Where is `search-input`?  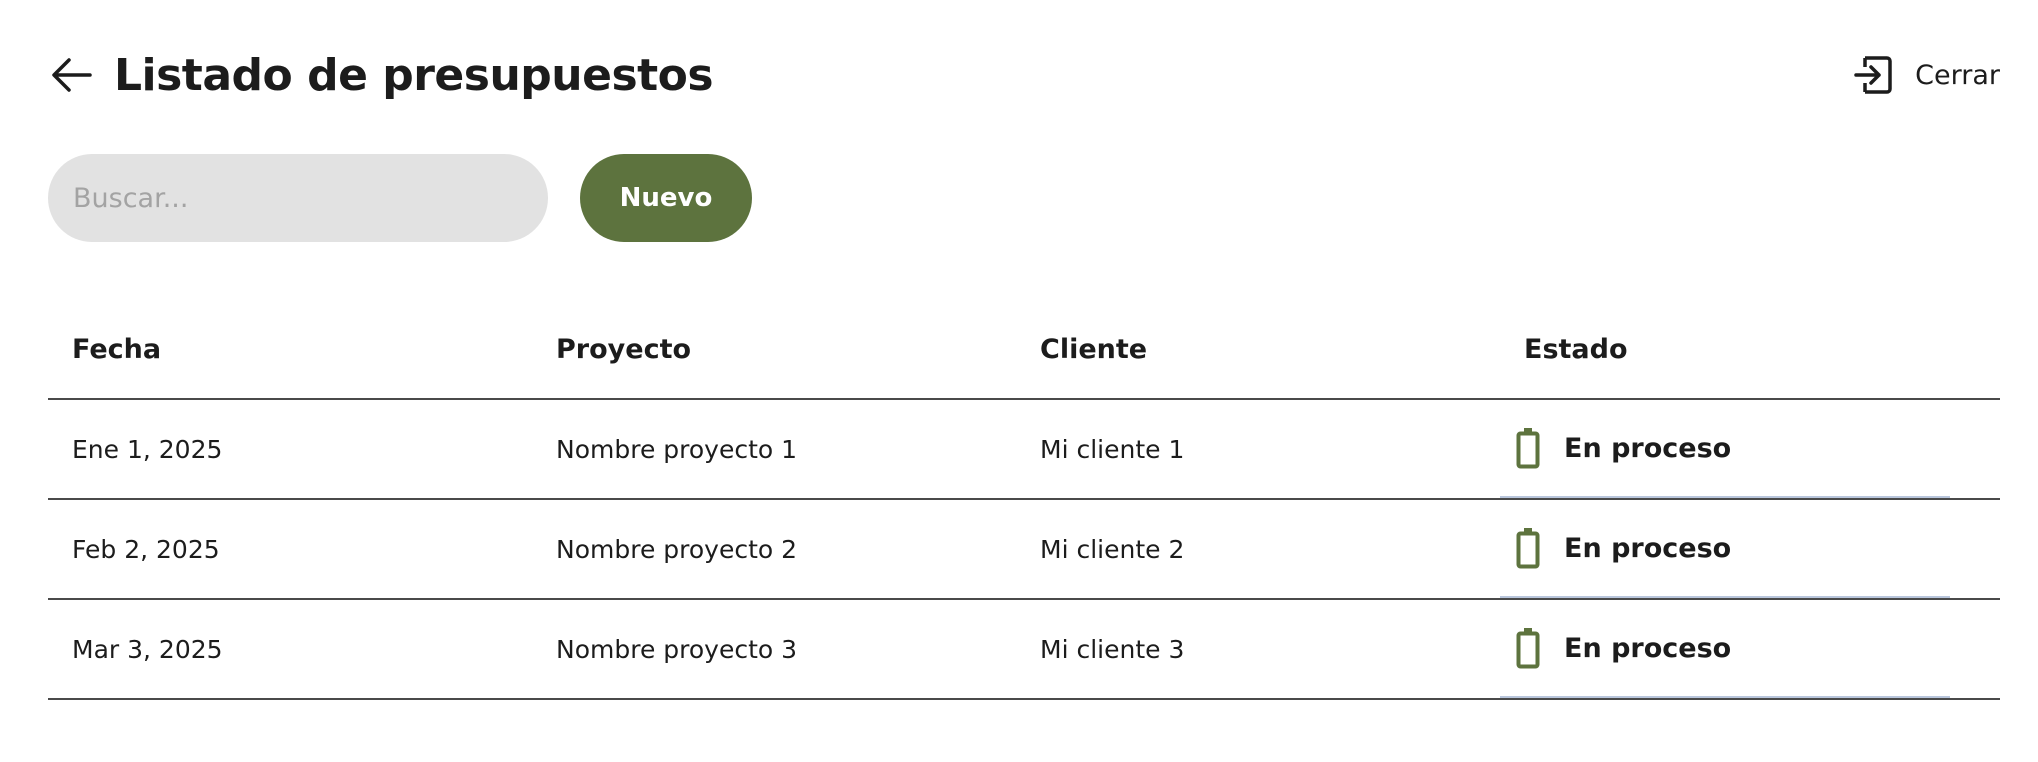
search-input is located at coordinates (298, 198).